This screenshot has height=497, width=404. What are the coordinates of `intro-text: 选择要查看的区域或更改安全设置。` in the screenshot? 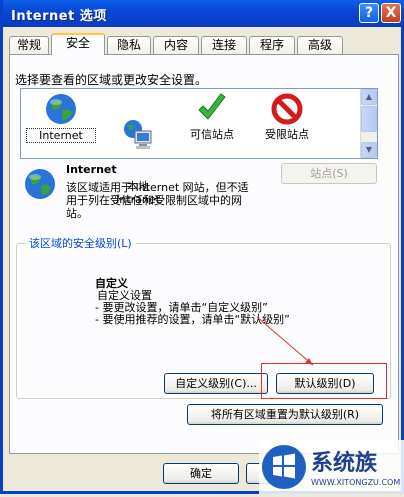 It's located at (111, 80).